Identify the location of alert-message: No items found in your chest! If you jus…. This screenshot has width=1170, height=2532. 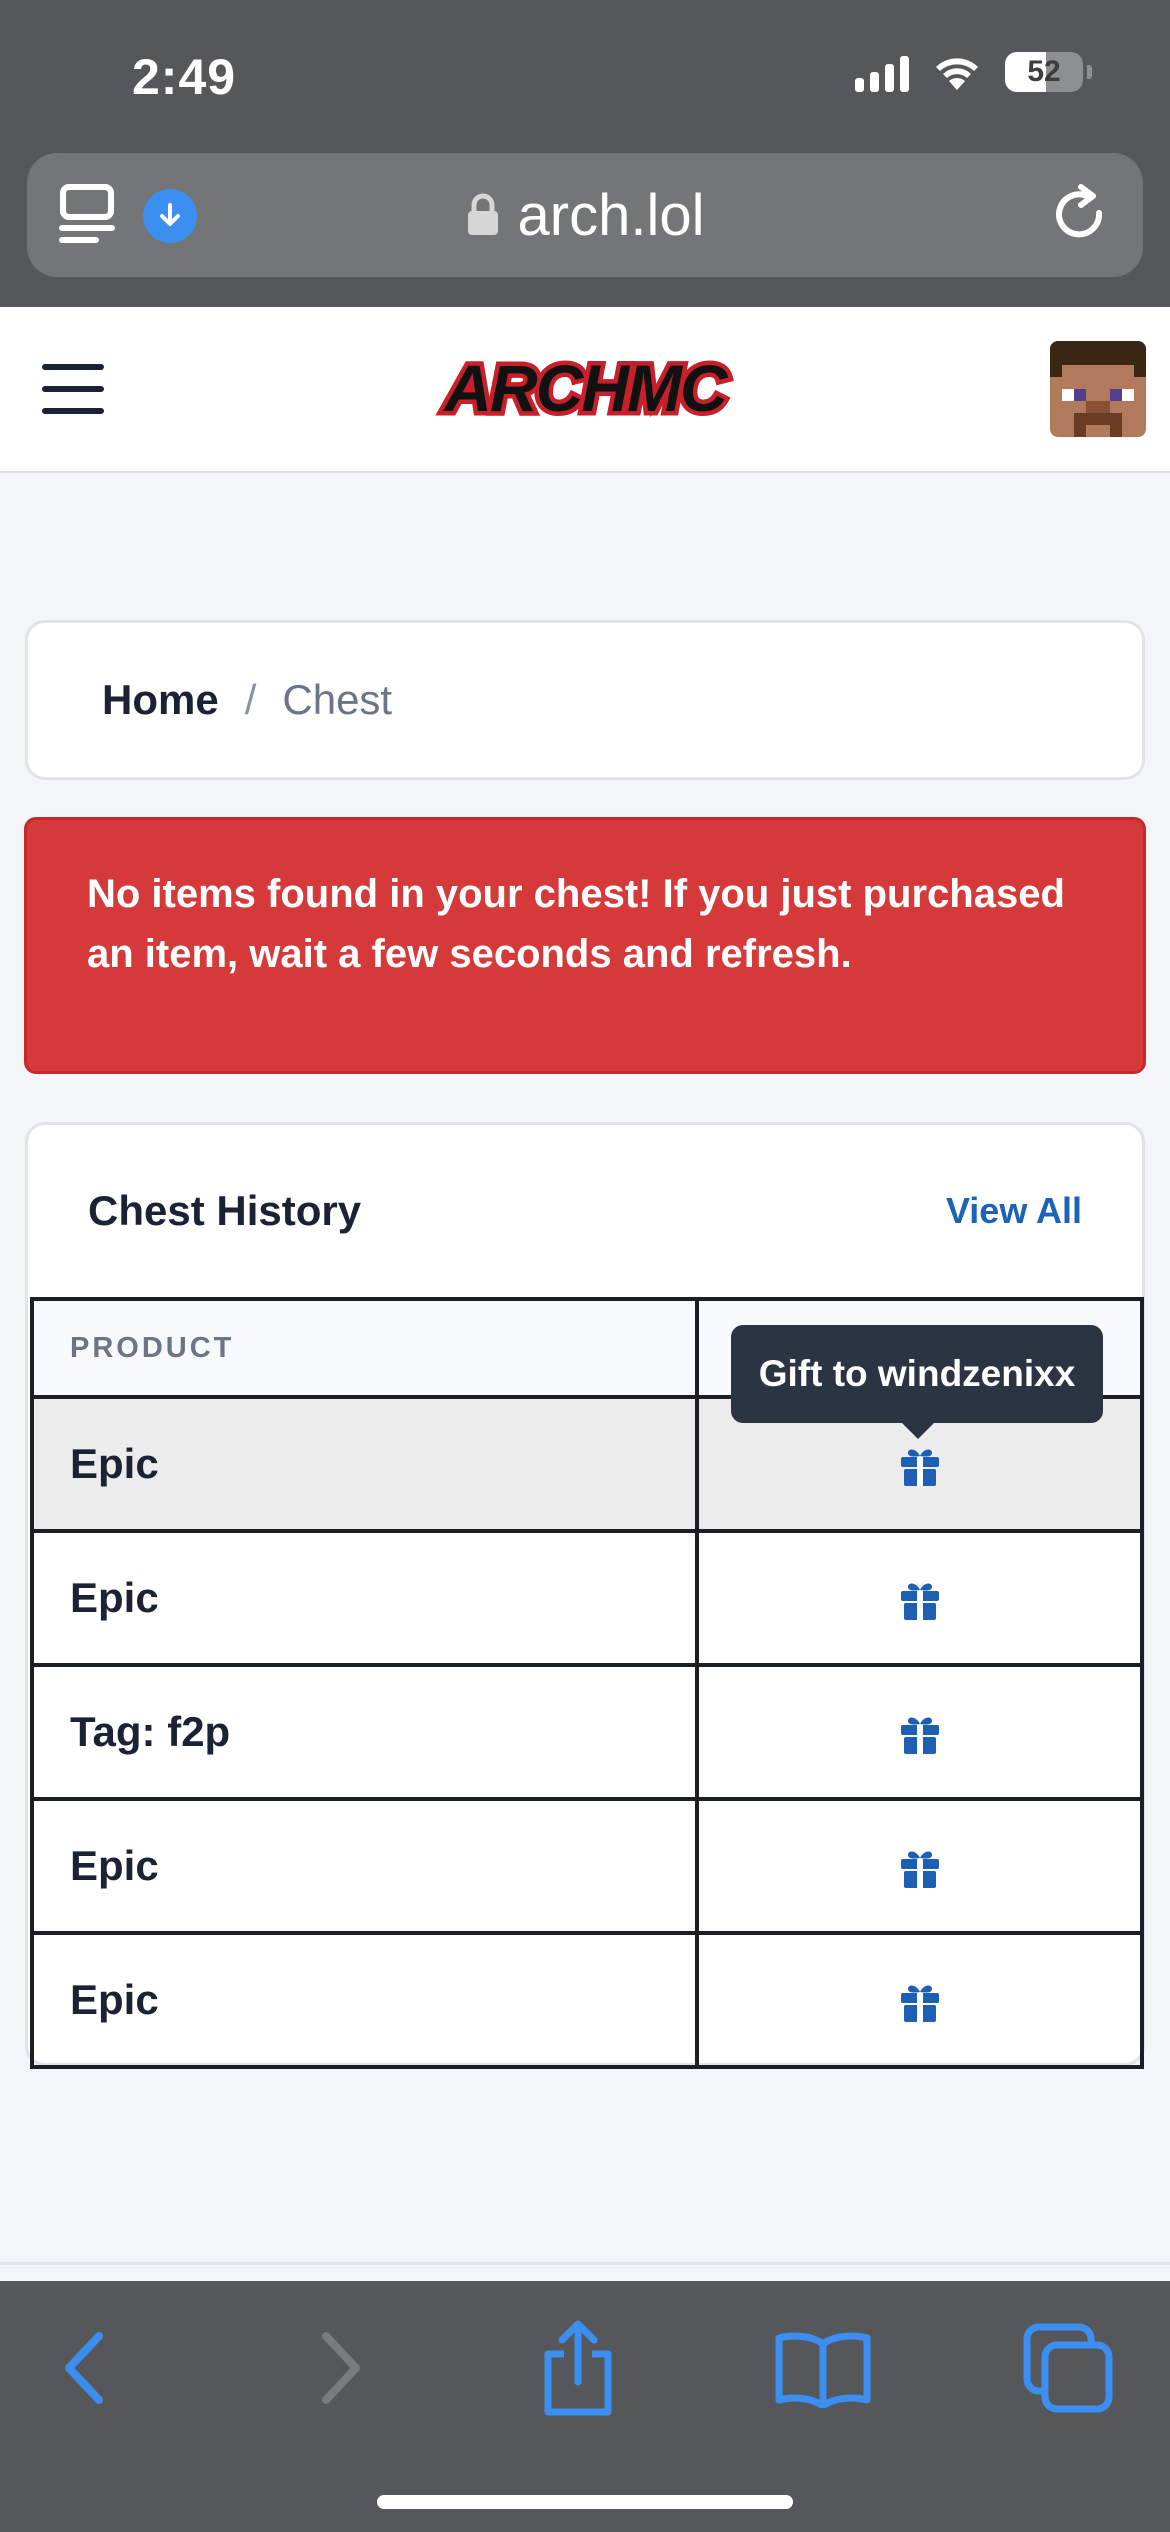
(576, 924).